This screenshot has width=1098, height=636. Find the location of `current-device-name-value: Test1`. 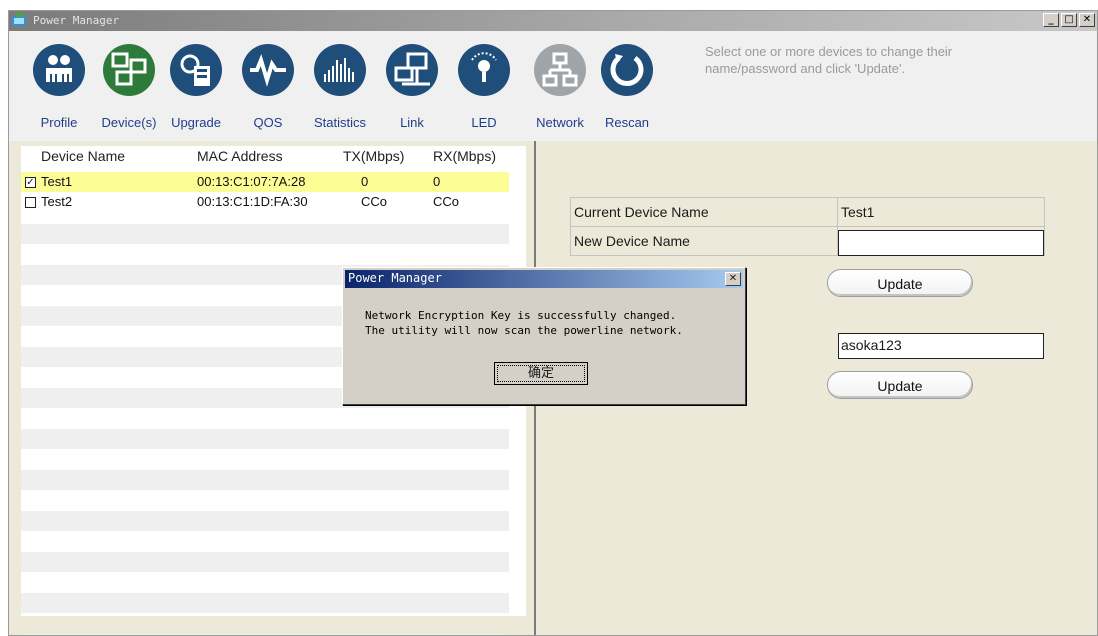

current-device-name-value: Test1 is located at coordinates (941, 212).